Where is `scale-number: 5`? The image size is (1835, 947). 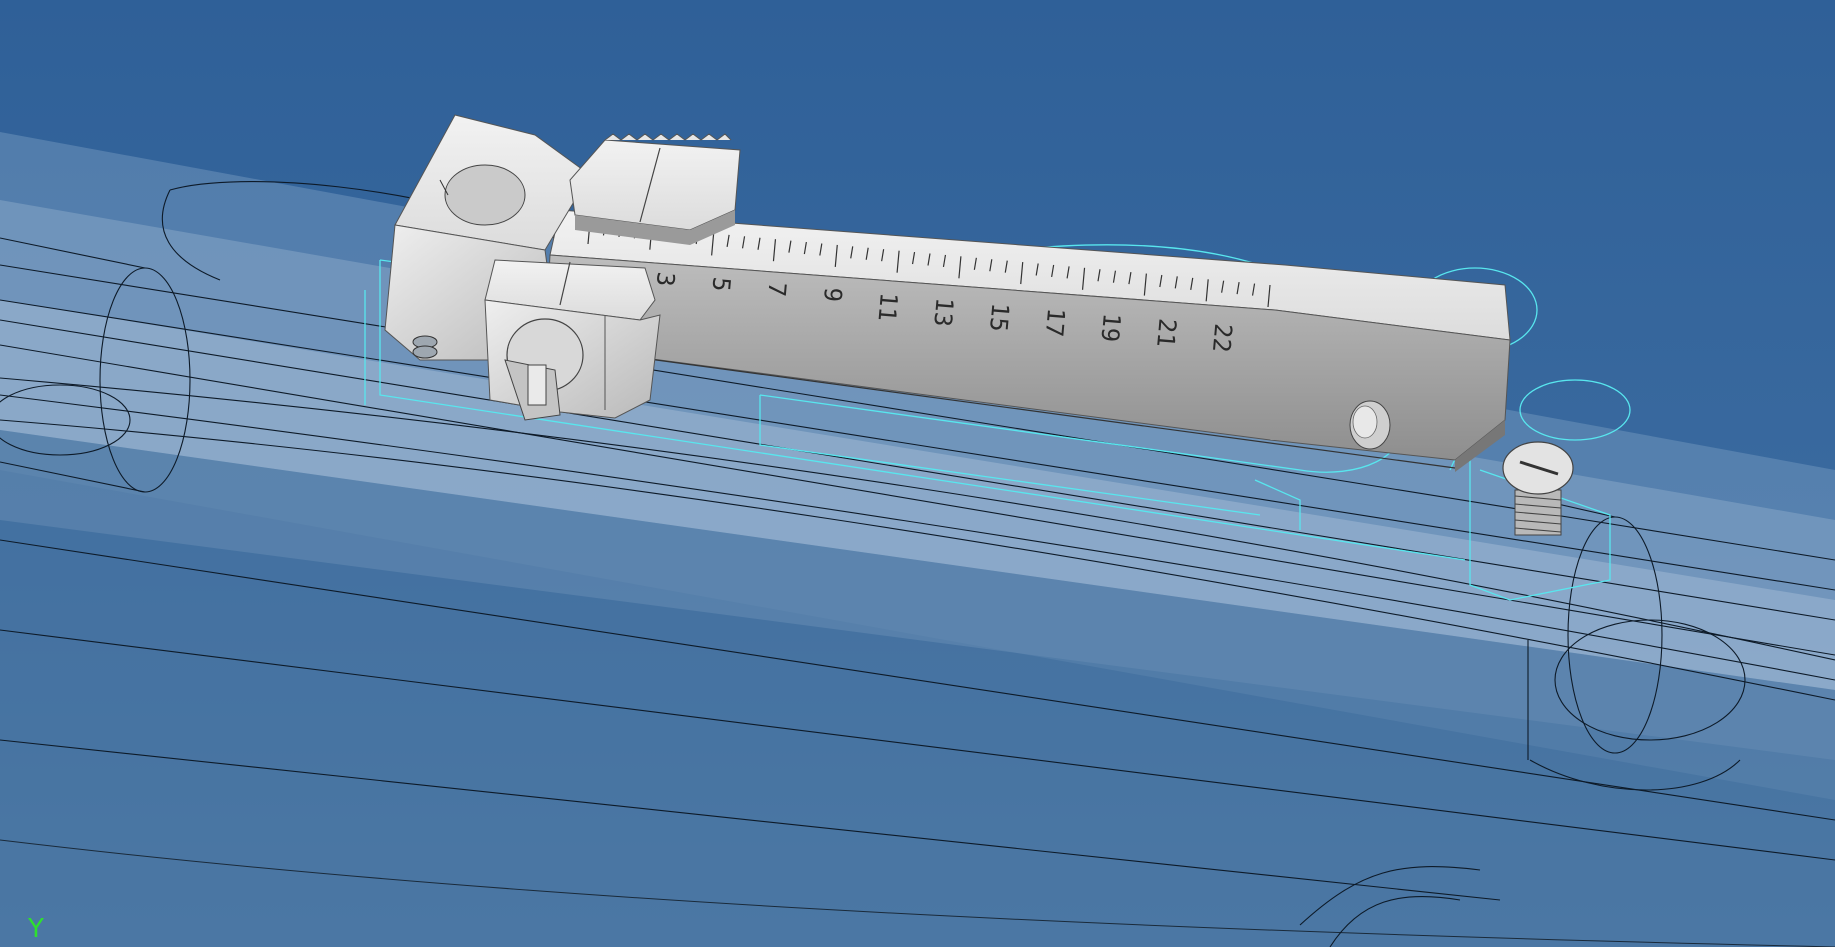
scale-number: 5 is located at coordinates (721, 284).